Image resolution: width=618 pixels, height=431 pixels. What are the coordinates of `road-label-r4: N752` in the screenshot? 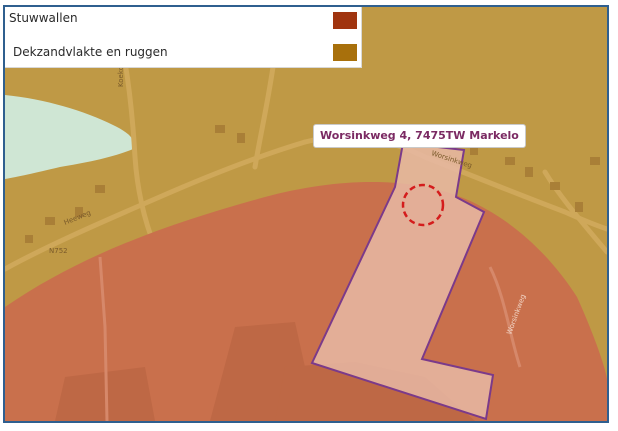 It's located at (58, 251).